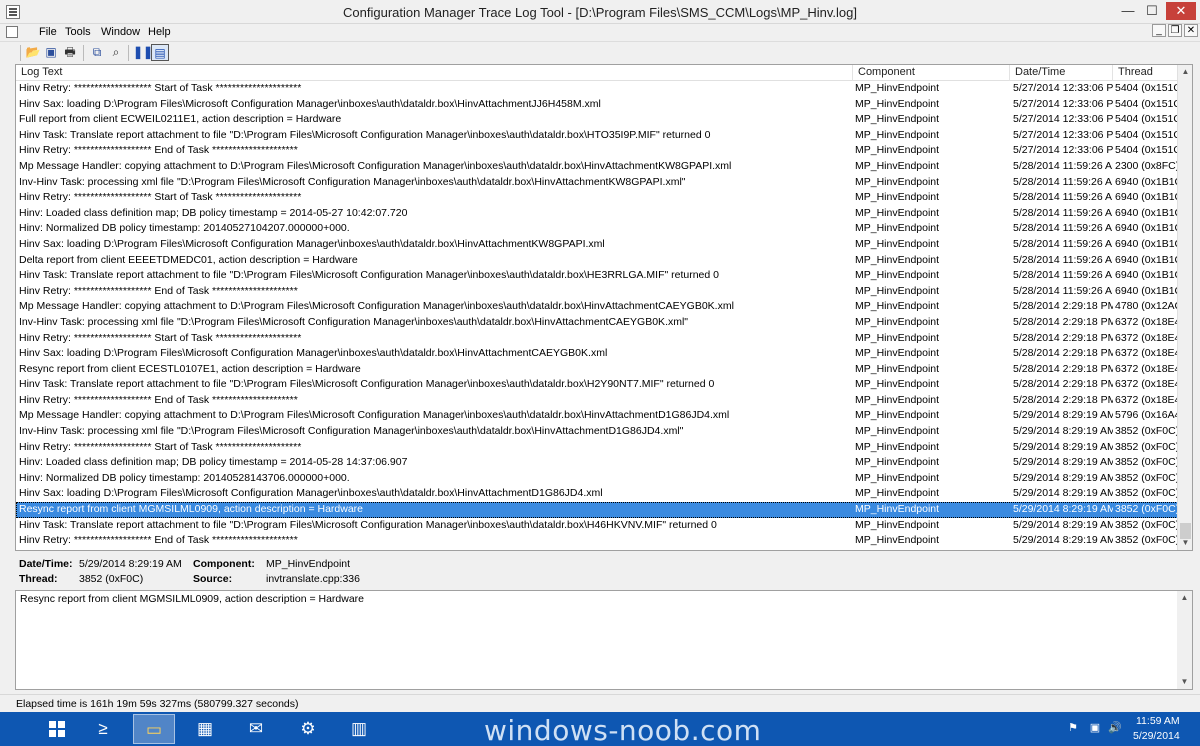 The height and width of the screenshot is (746, 1200). What do you see at coordinates (154, 729) in the screenshot?
I see `file-explorer-icon: ▭` at bounding box center [154, 729].